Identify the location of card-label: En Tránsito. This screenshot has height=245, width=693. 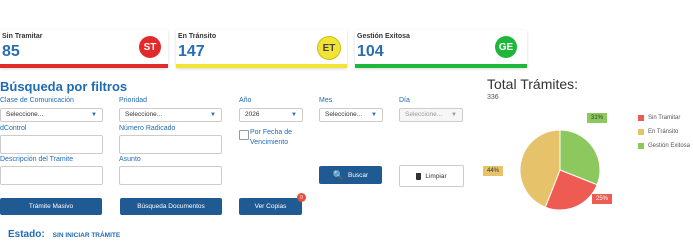
(197, 36).